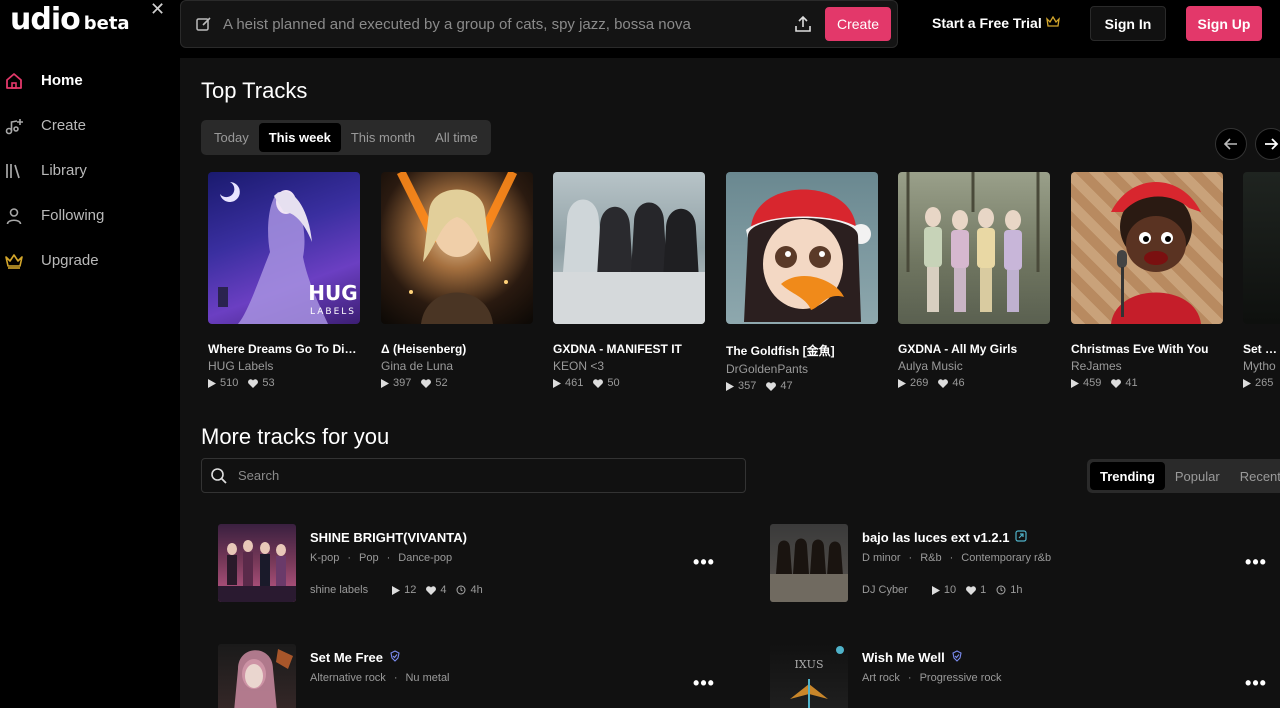  What do you see at coordinates (431, 590) in the screenshot?
I see `heart-icon` at bounding box center [431, 590].